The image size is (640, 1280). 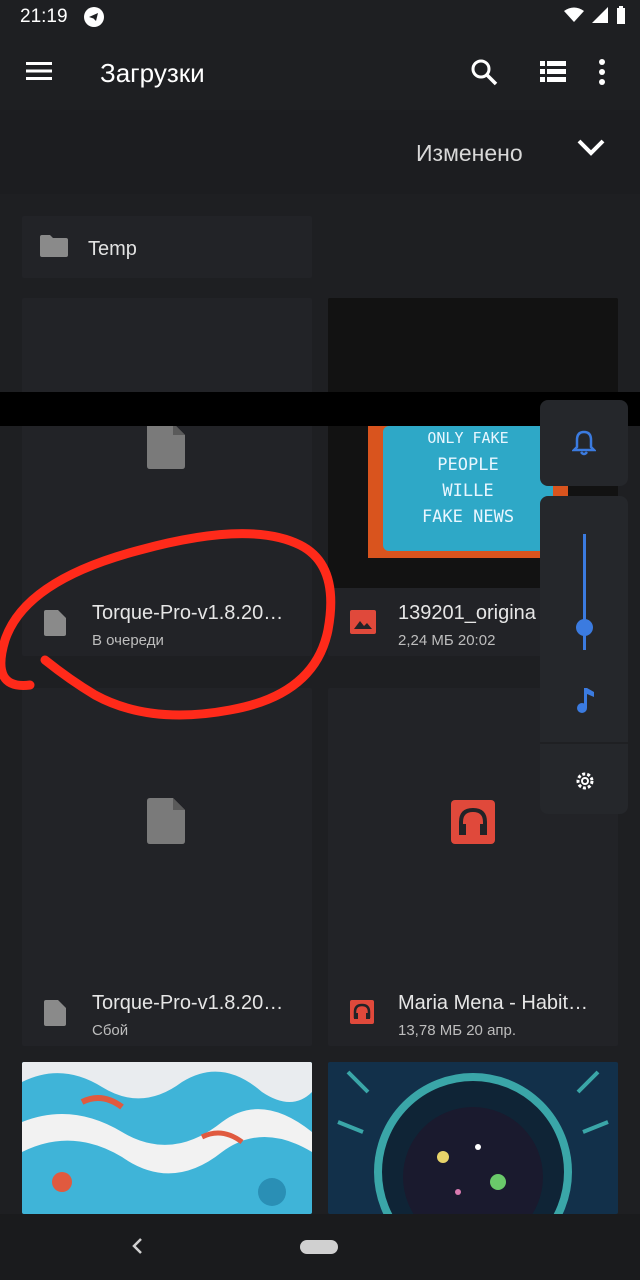 What do you see at coordinates (584, 743) in the screenshot?
I see `divider` at bounding box center [584, 743].